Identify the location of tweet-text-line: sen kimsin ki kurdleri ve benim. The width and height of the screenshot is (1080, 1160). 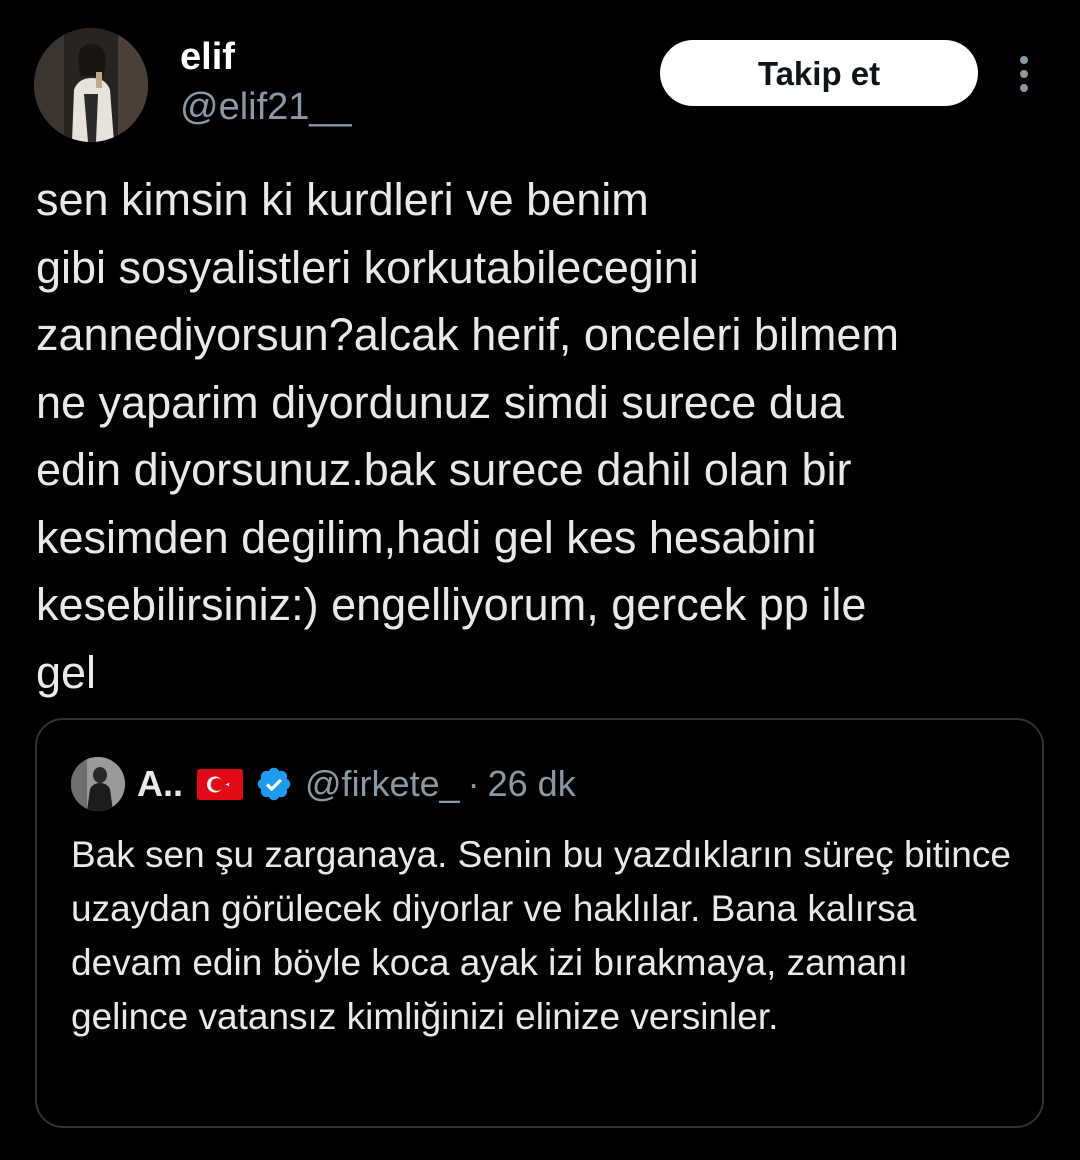
(342, 199).